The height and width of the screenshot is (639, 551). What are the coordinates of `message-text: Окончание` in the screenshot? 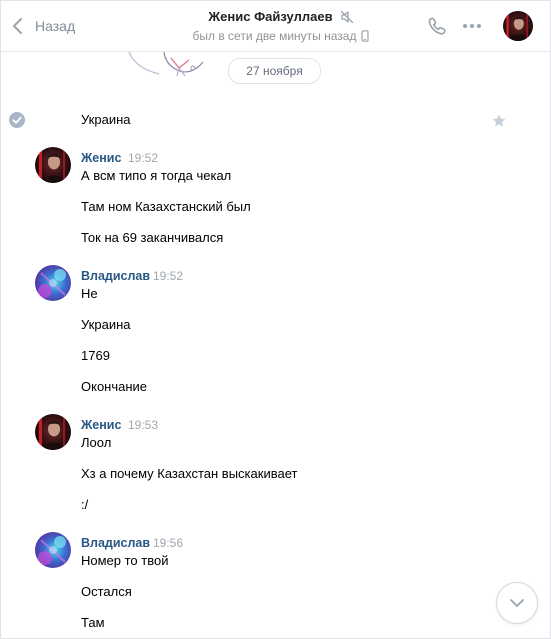 It's located at (114, 386).